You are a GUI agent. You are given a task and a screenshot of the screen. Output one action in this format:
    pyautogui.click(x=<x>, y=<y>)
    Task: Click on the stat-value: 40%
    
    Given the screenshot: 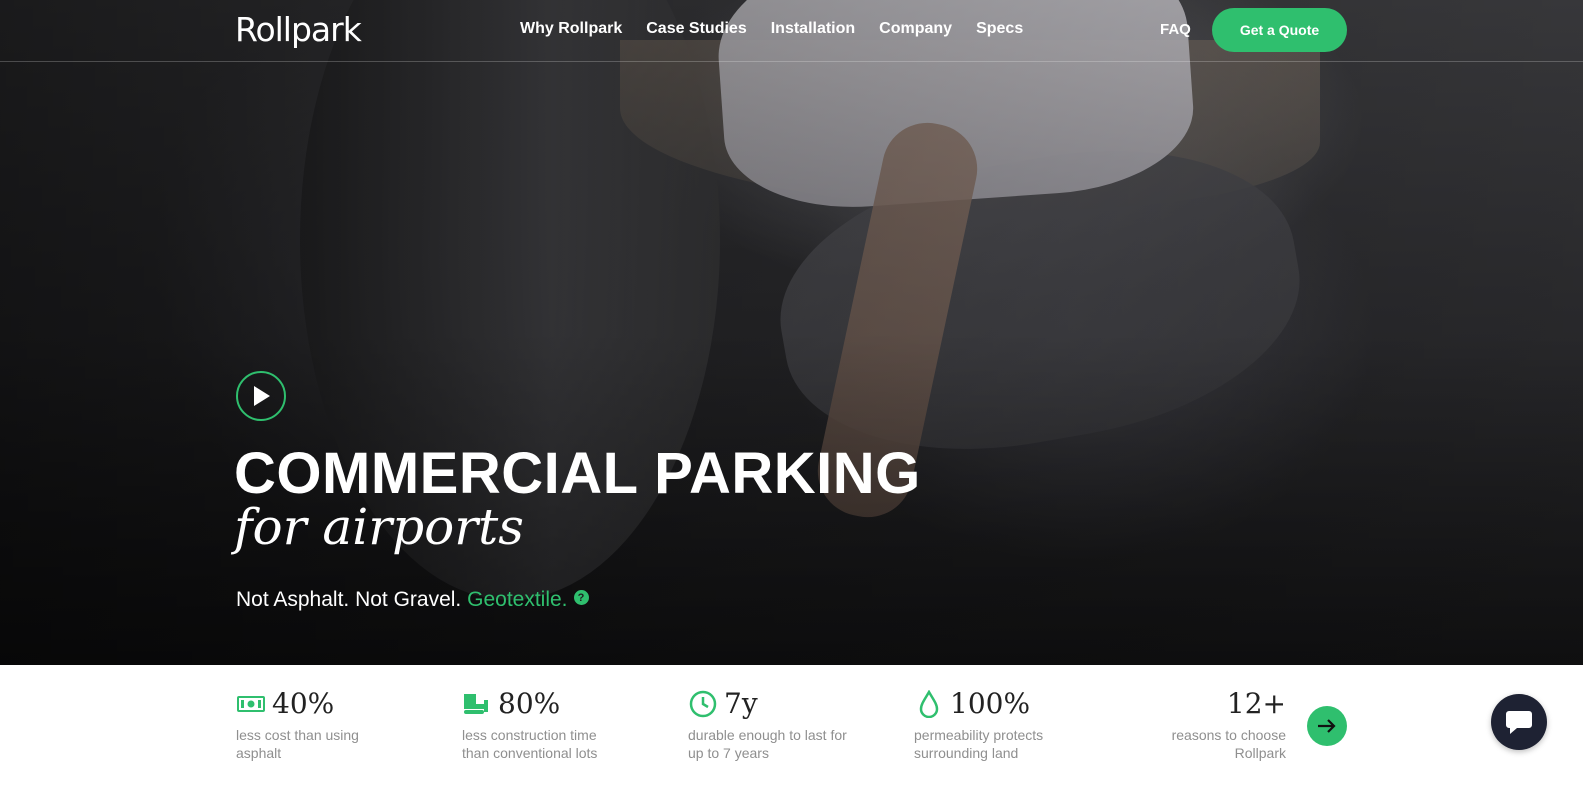 What is the action you would take?
    pyautogui.click(x=303, y=703)
    